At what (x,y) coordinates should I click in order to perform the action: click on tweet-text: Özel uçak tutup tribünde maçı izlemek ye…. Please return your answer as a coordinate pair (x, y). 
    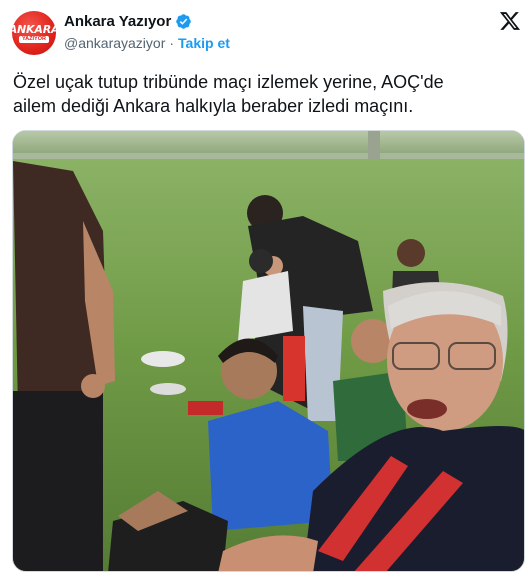
    Looking at the image, I should click on (228, 94).